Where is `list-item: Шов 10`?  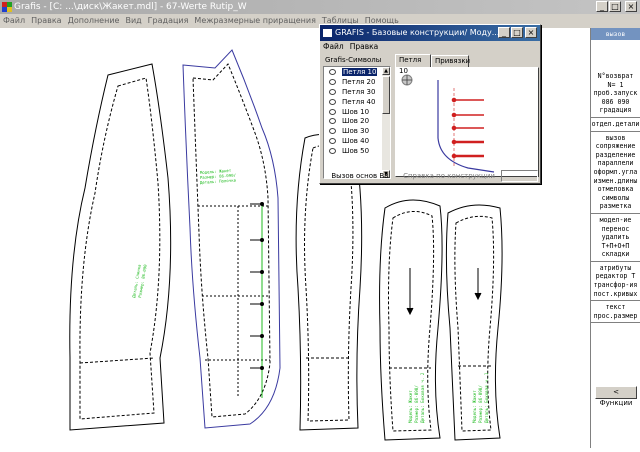
list-item: Шов 10 is located at coordinates (357, 112).